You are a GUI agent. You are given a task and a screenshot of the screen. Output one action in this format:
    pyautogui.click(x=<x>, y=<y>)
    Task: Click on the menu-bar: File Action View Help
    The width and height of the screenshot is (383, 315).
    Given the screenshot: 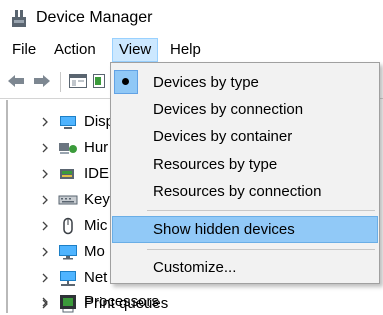 What is the action you would take?
    pyautogui.click(x=191, y=50)
    